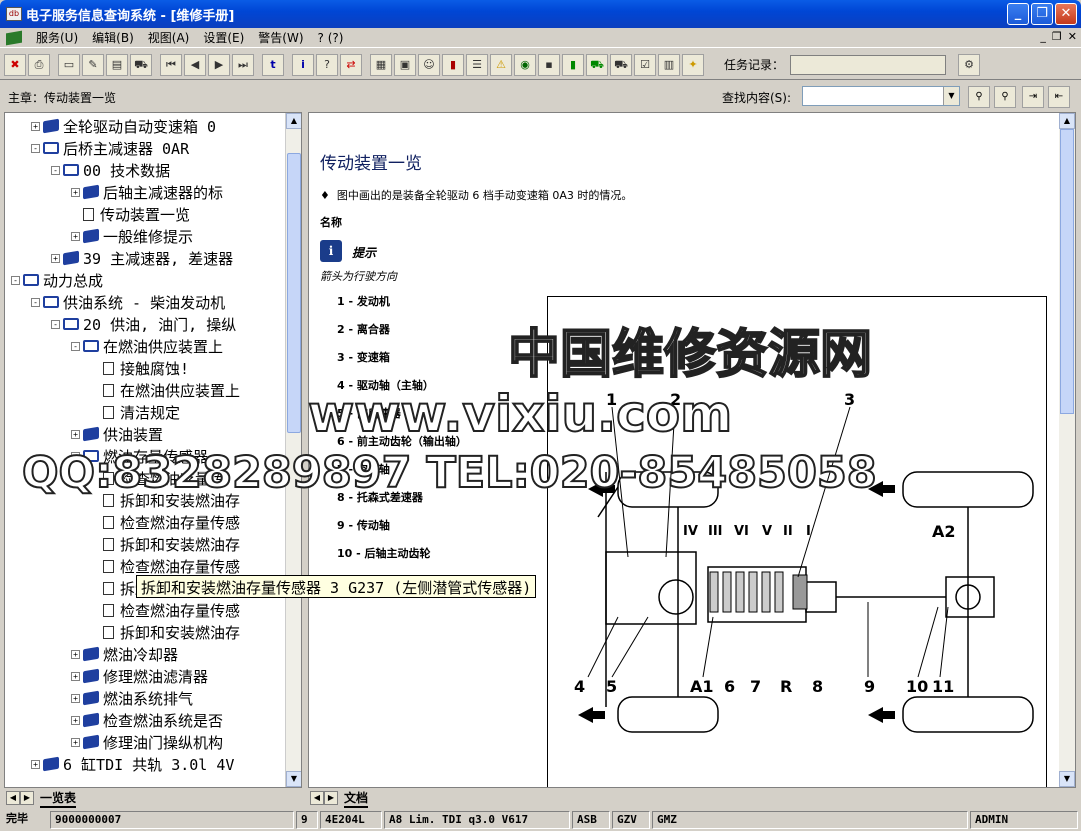  Describe the element at coordinates (621, 64) in the screenshot. I see `truck-icon: ⛟` at that location.